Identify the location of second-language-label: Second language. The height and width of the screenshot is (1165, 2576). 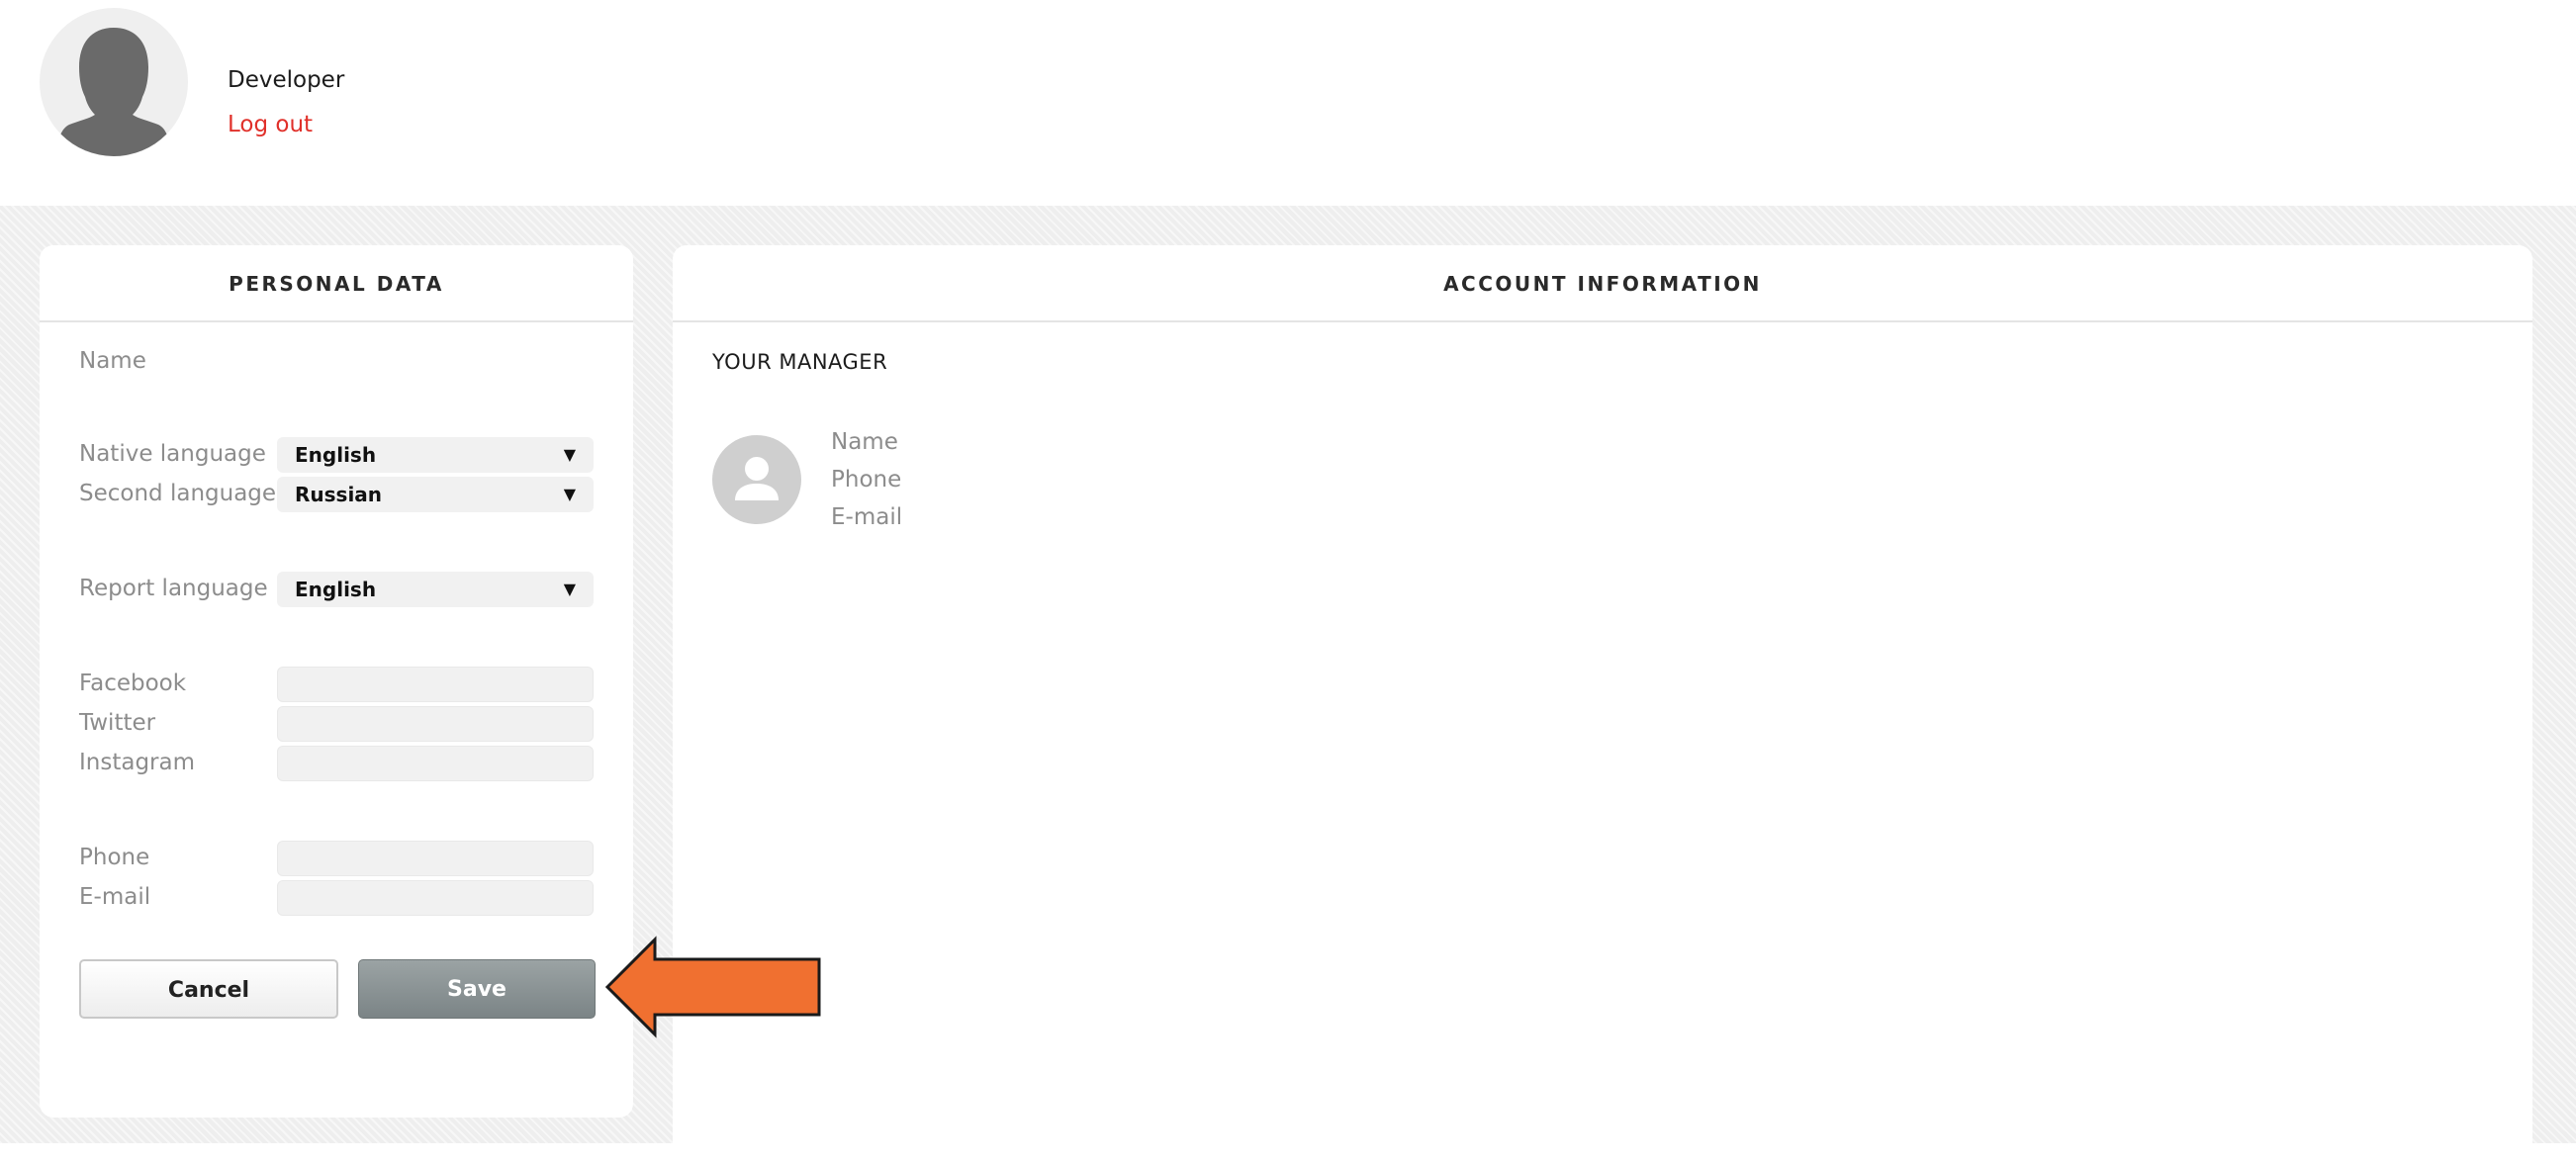
(178, 493).